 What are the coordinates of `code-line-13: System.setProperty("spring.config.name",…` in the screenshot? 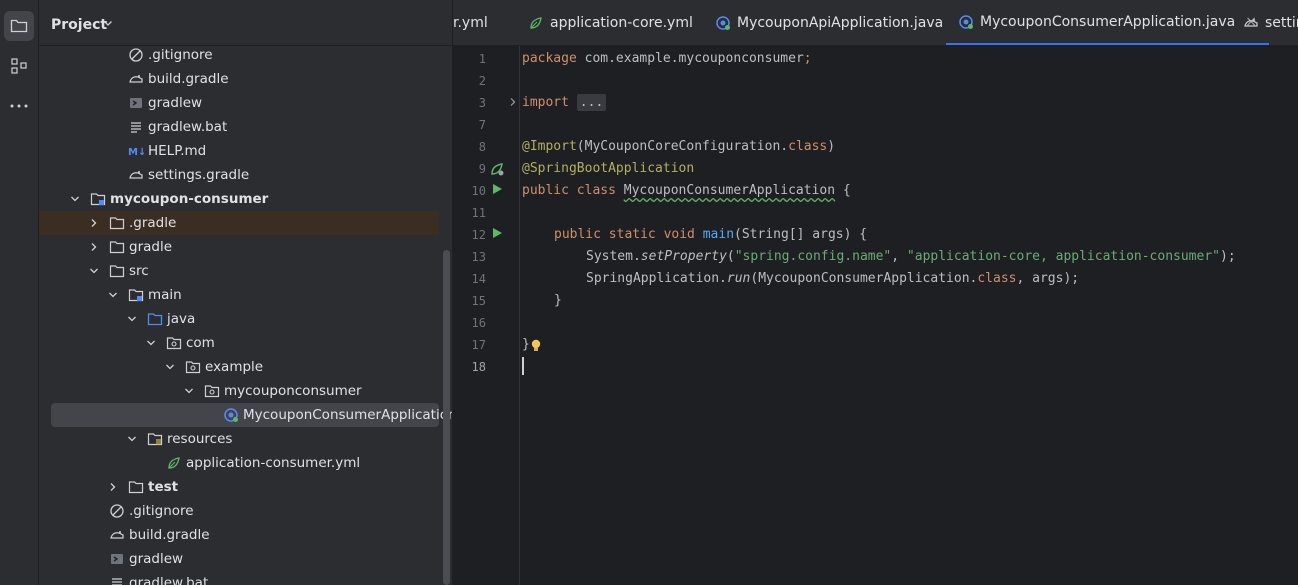 It's located at (911, 256).